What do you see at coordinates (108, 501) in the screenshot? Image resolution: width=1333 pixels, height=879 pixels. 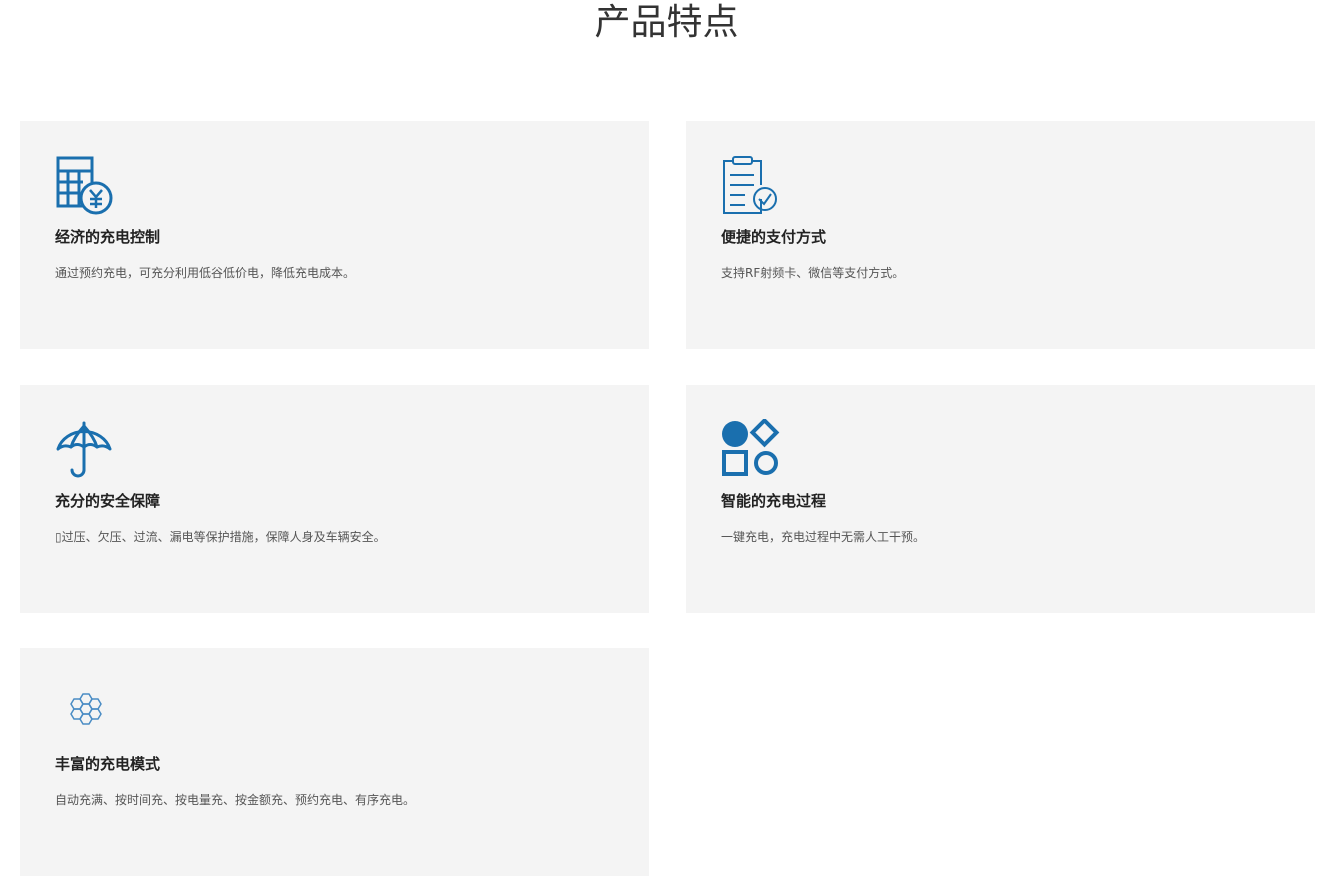 I see `feature-title: 充分的安全保障` at bounding box center [108, 501].